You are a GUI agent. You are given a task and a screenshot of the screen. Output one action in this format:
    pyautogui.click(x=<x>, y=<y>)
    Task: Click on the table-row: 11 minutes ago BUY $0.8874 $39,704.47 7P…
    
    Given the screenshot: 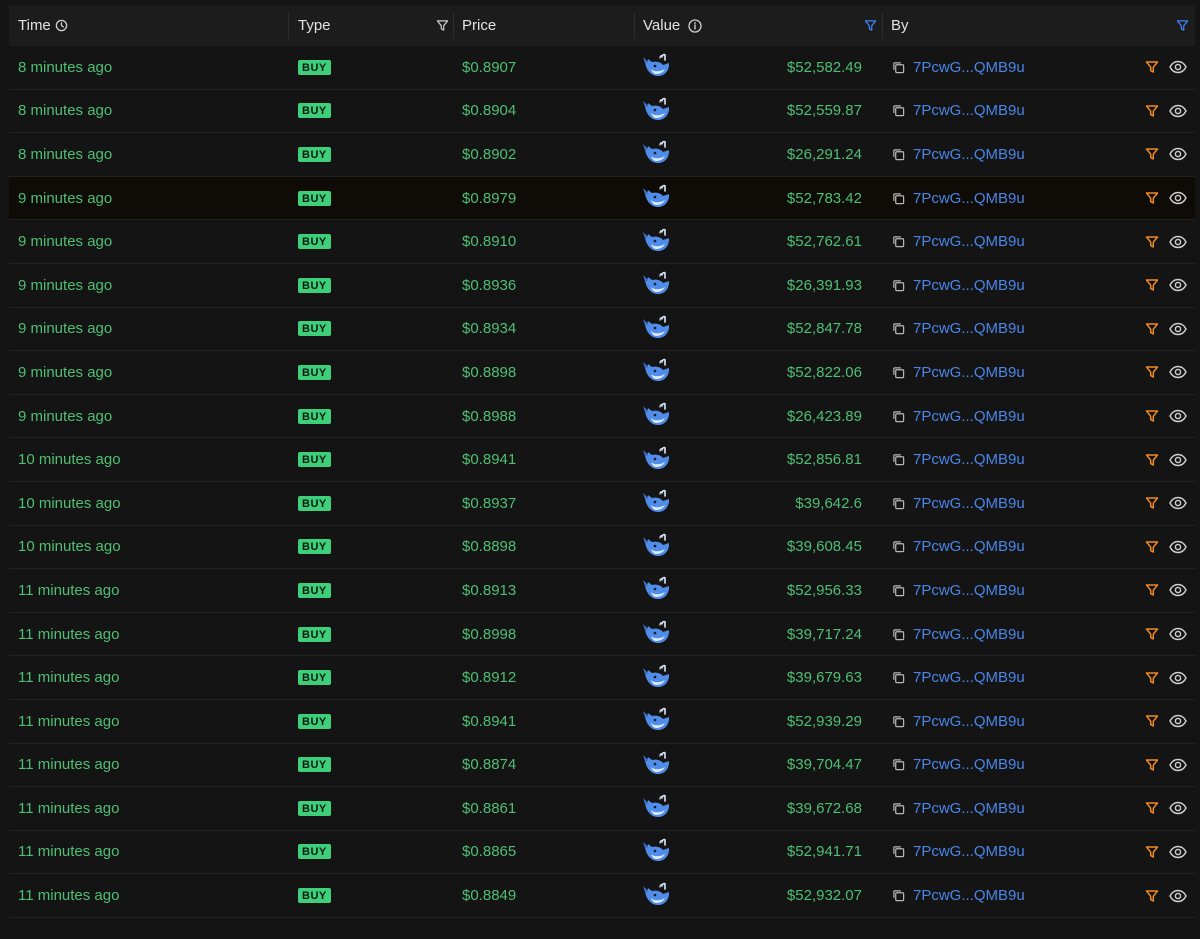 What is the action you would take?
    pyautogui.click(x=602, y=766)
    